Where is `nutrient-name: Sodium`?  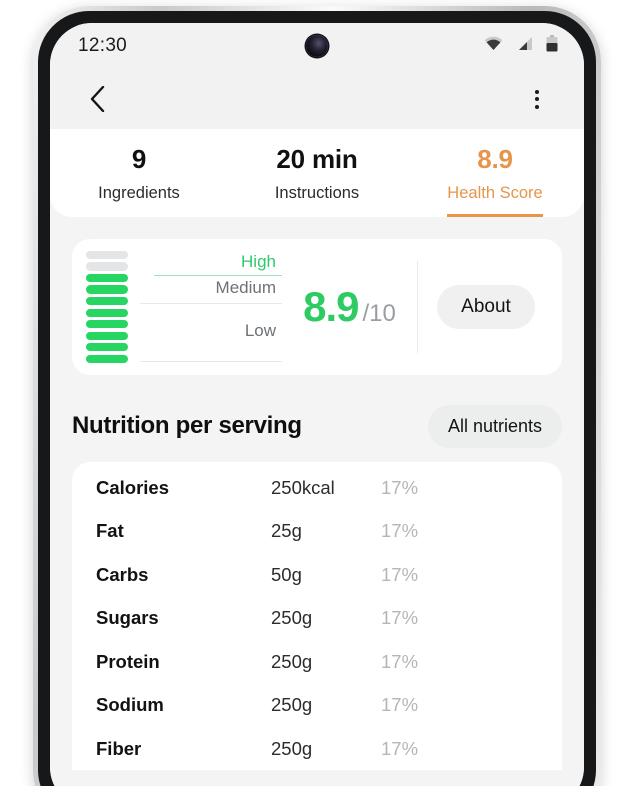 nutrient-name: Sodium is located at coordinates (130, 705).